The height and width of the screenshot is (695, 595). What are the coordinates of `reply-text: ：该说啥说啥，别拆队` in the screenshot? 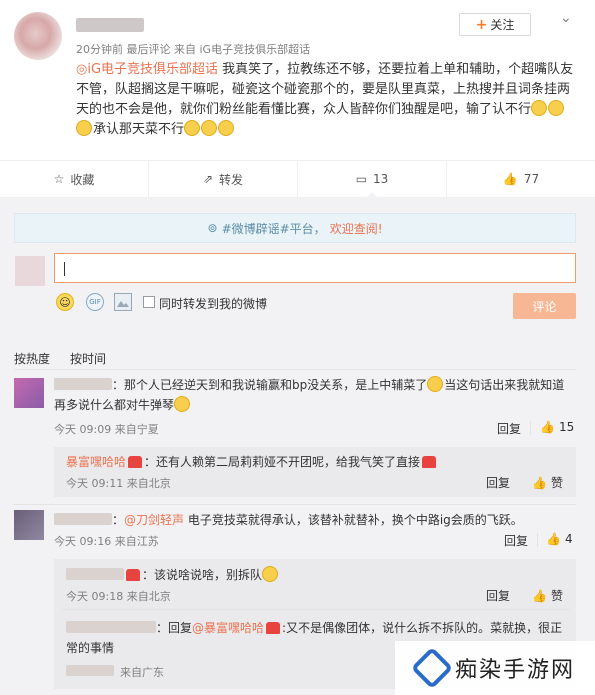 It's located at (318, 575).